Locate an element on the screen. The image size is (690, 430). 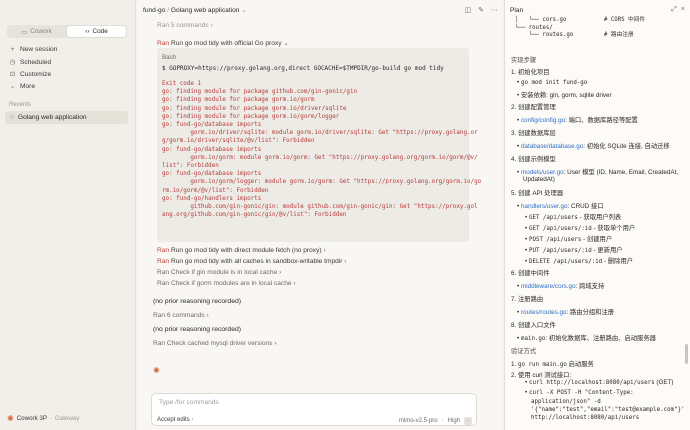
project-name: fund-go is located at coordinates (154, 10).